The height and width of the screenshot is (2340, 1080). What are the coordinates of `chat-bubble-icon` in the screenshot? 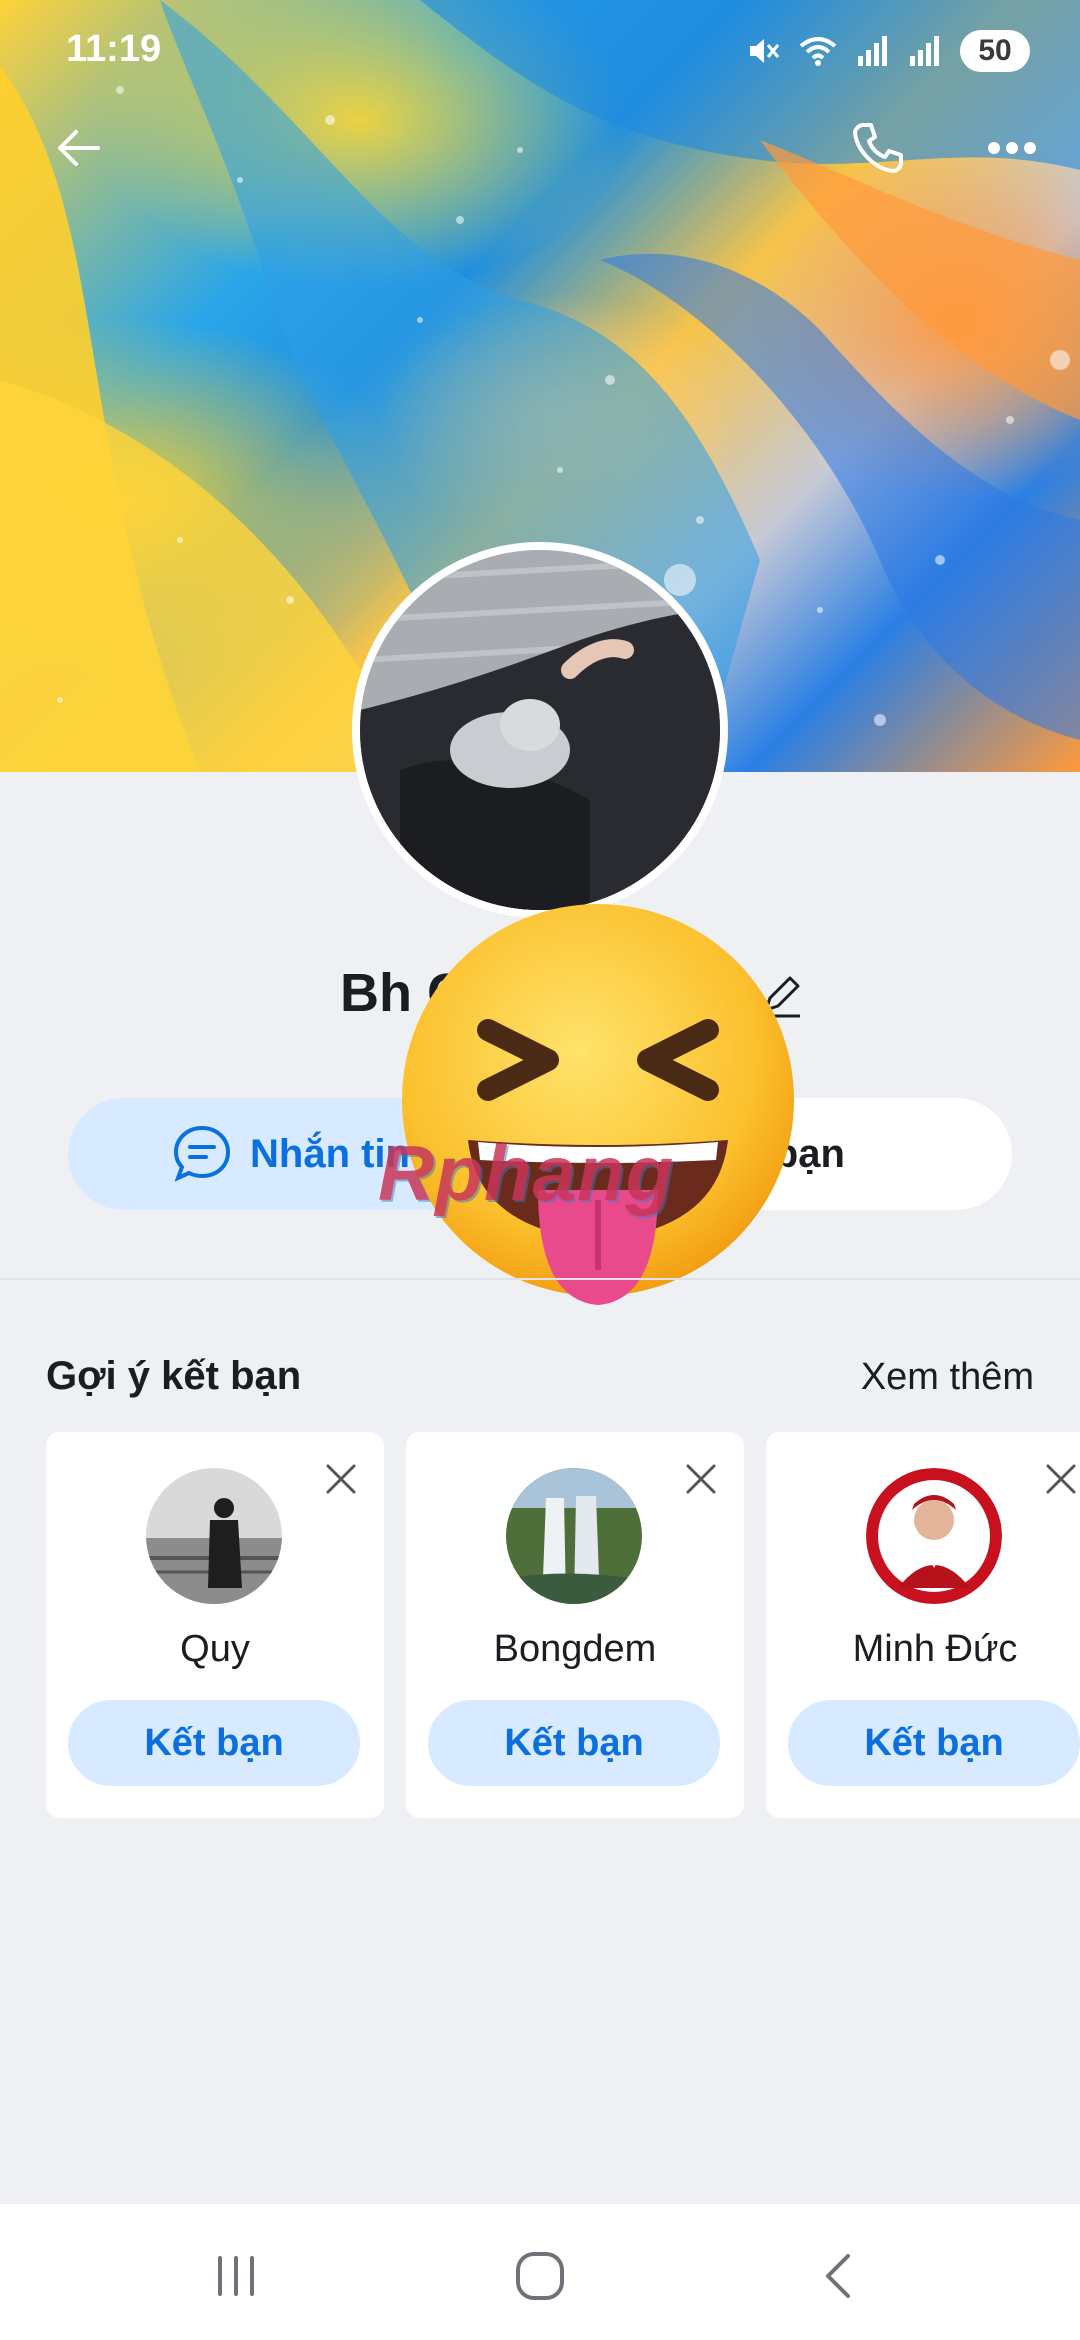 It's located at (202, 1153).